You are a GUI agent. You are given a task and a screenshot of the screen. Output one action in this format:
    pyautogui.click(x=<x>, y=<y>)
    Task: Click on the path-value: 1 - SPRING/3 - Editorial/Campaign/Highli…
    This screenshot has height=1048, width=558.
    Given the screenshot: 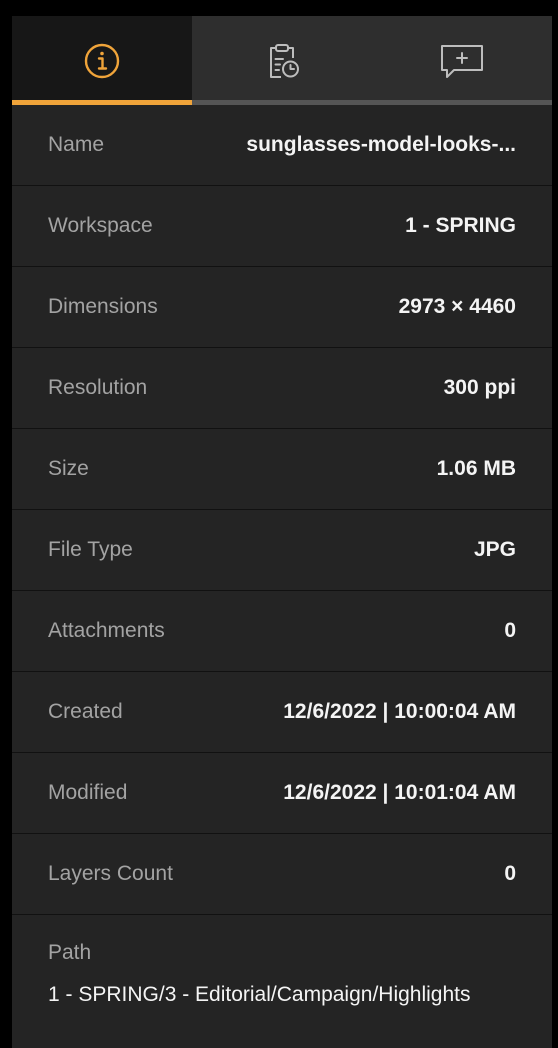 What is the action you would take?
    pyautogui.click(x=259, y=994)
    